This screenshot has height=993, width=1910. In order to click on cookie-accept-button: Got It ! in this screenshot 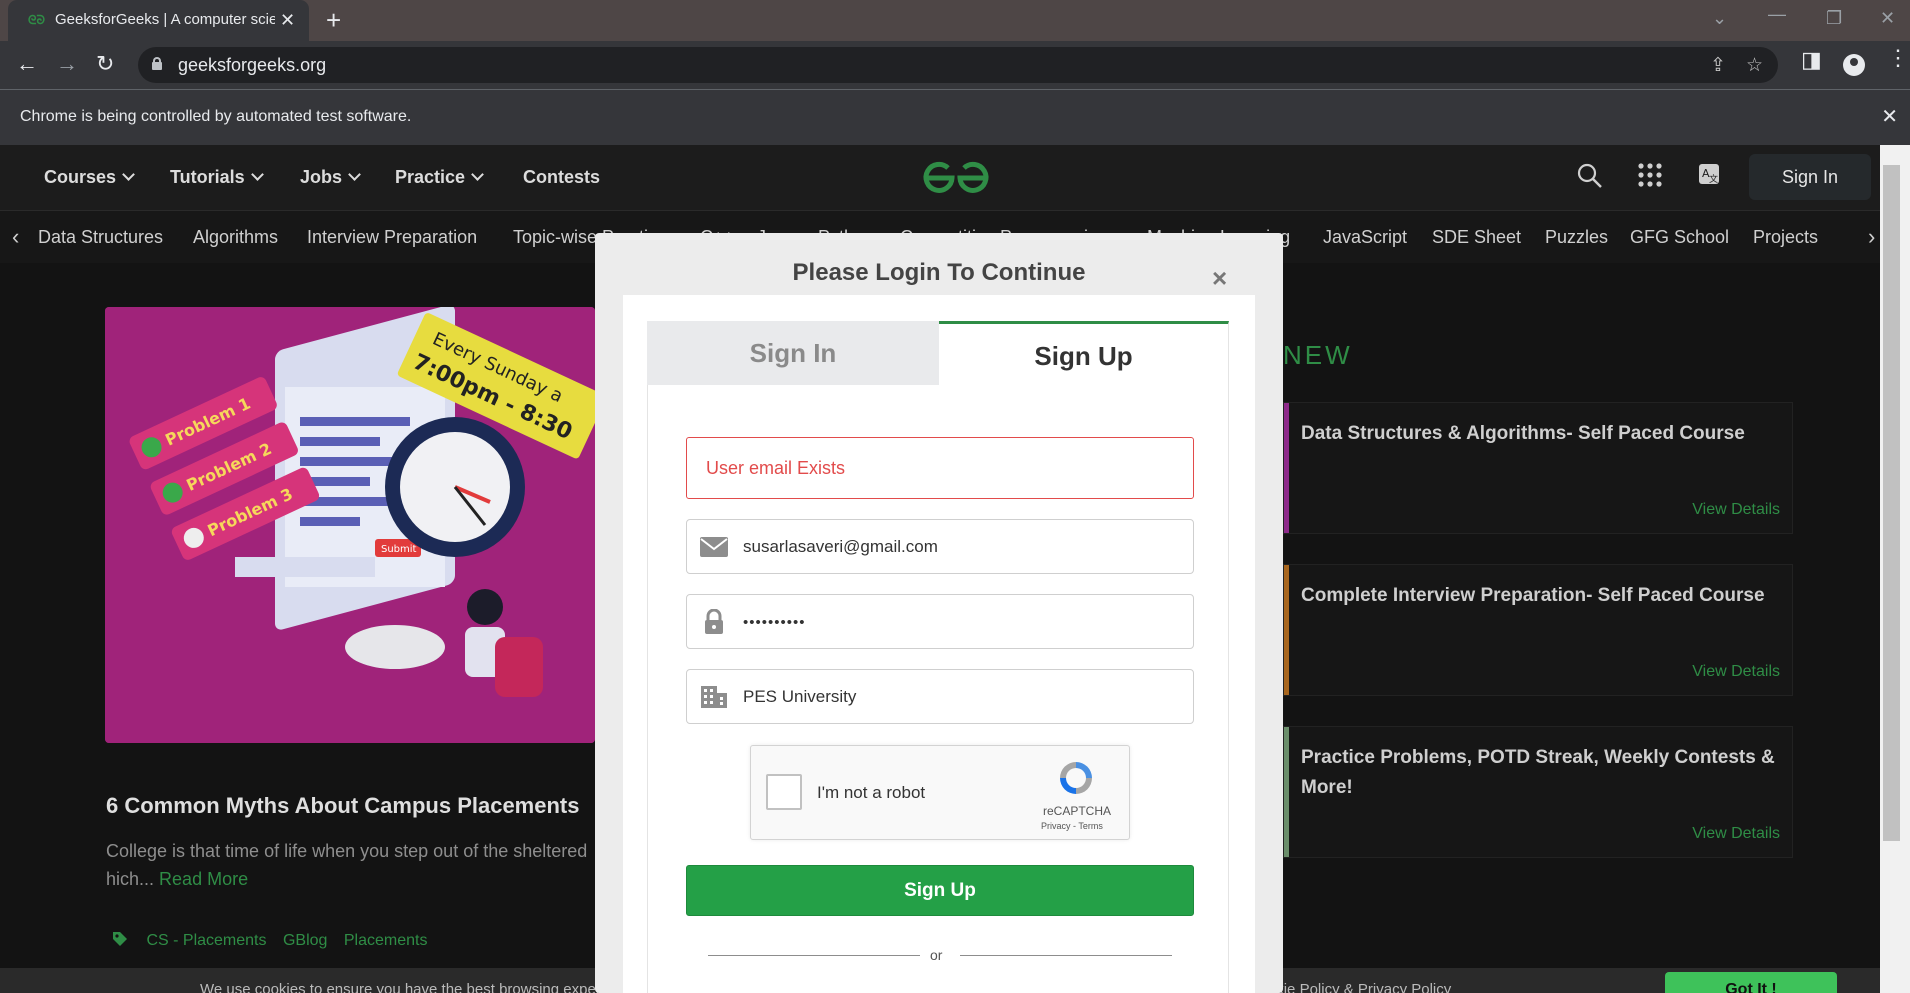, I will do `click(1751, 982)`.